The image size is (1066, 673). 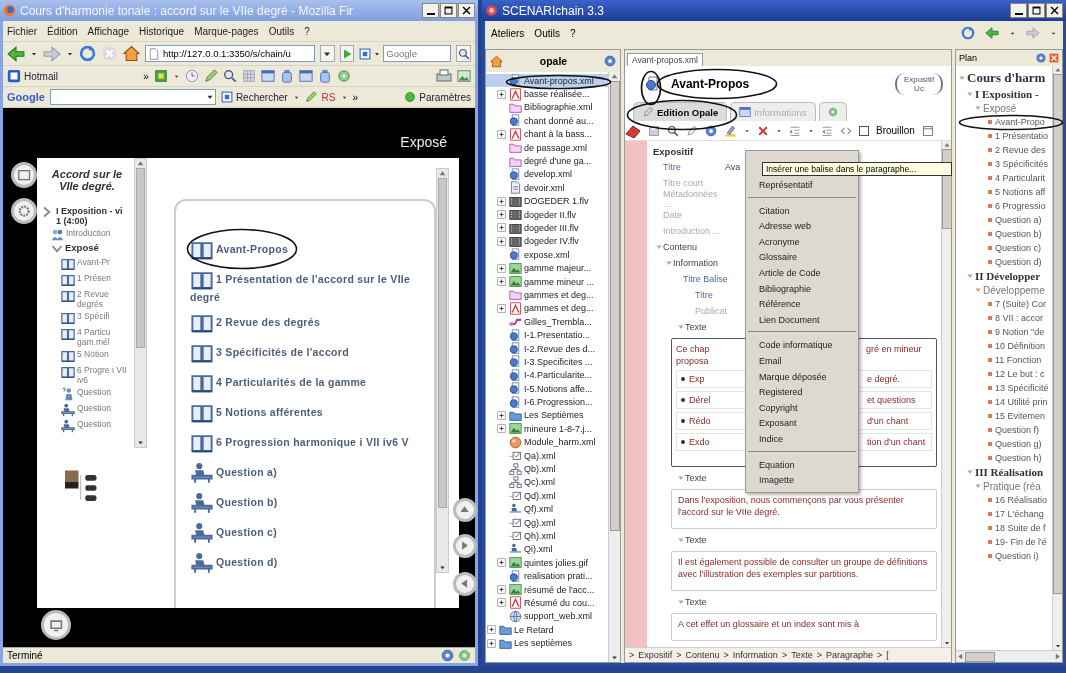 What do you see at coordinates (802, 423) in the screenshot?
I see `menu-item: Exposant` at bounding box center [802, 423].